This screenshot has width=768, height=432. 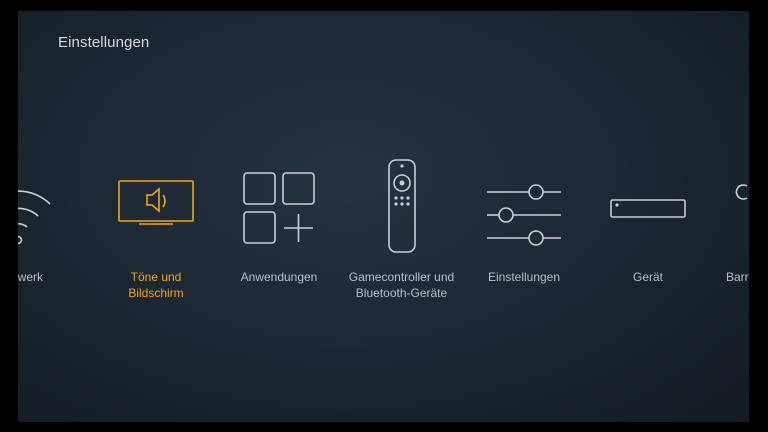 What do you see at coordinates (30, 277) in the screenshot?
I see `tile-label: Netzwerk` at bounding box center [30, 277].